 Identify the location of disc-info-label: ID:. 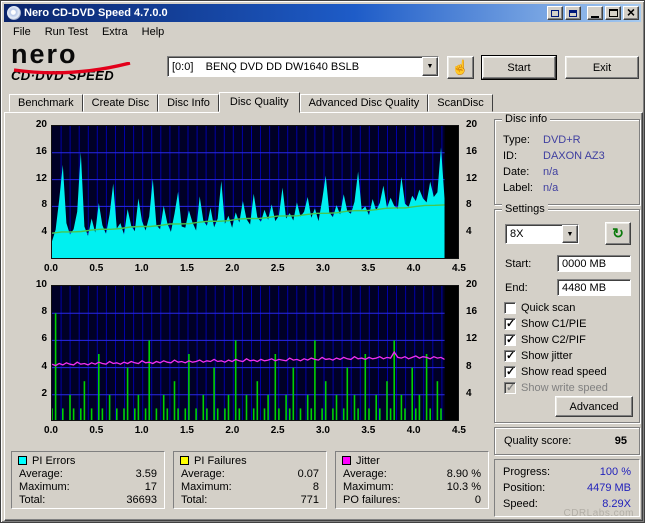
(510, 156).